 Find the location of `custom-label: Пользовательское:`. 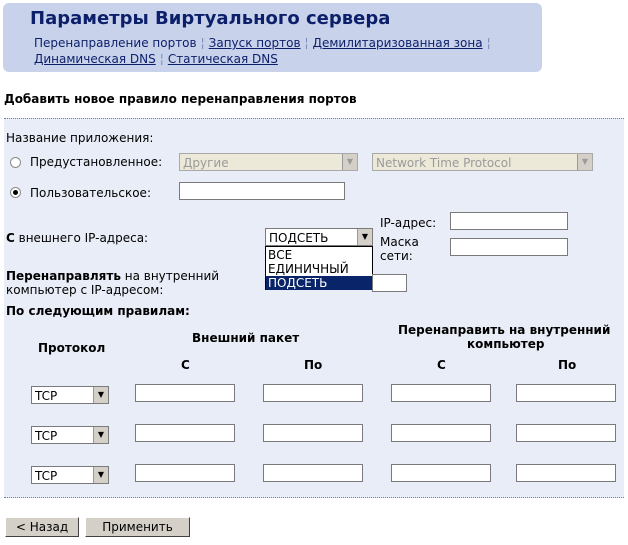

custom-label: Пользовательское: is located at coordinates (90, 193).